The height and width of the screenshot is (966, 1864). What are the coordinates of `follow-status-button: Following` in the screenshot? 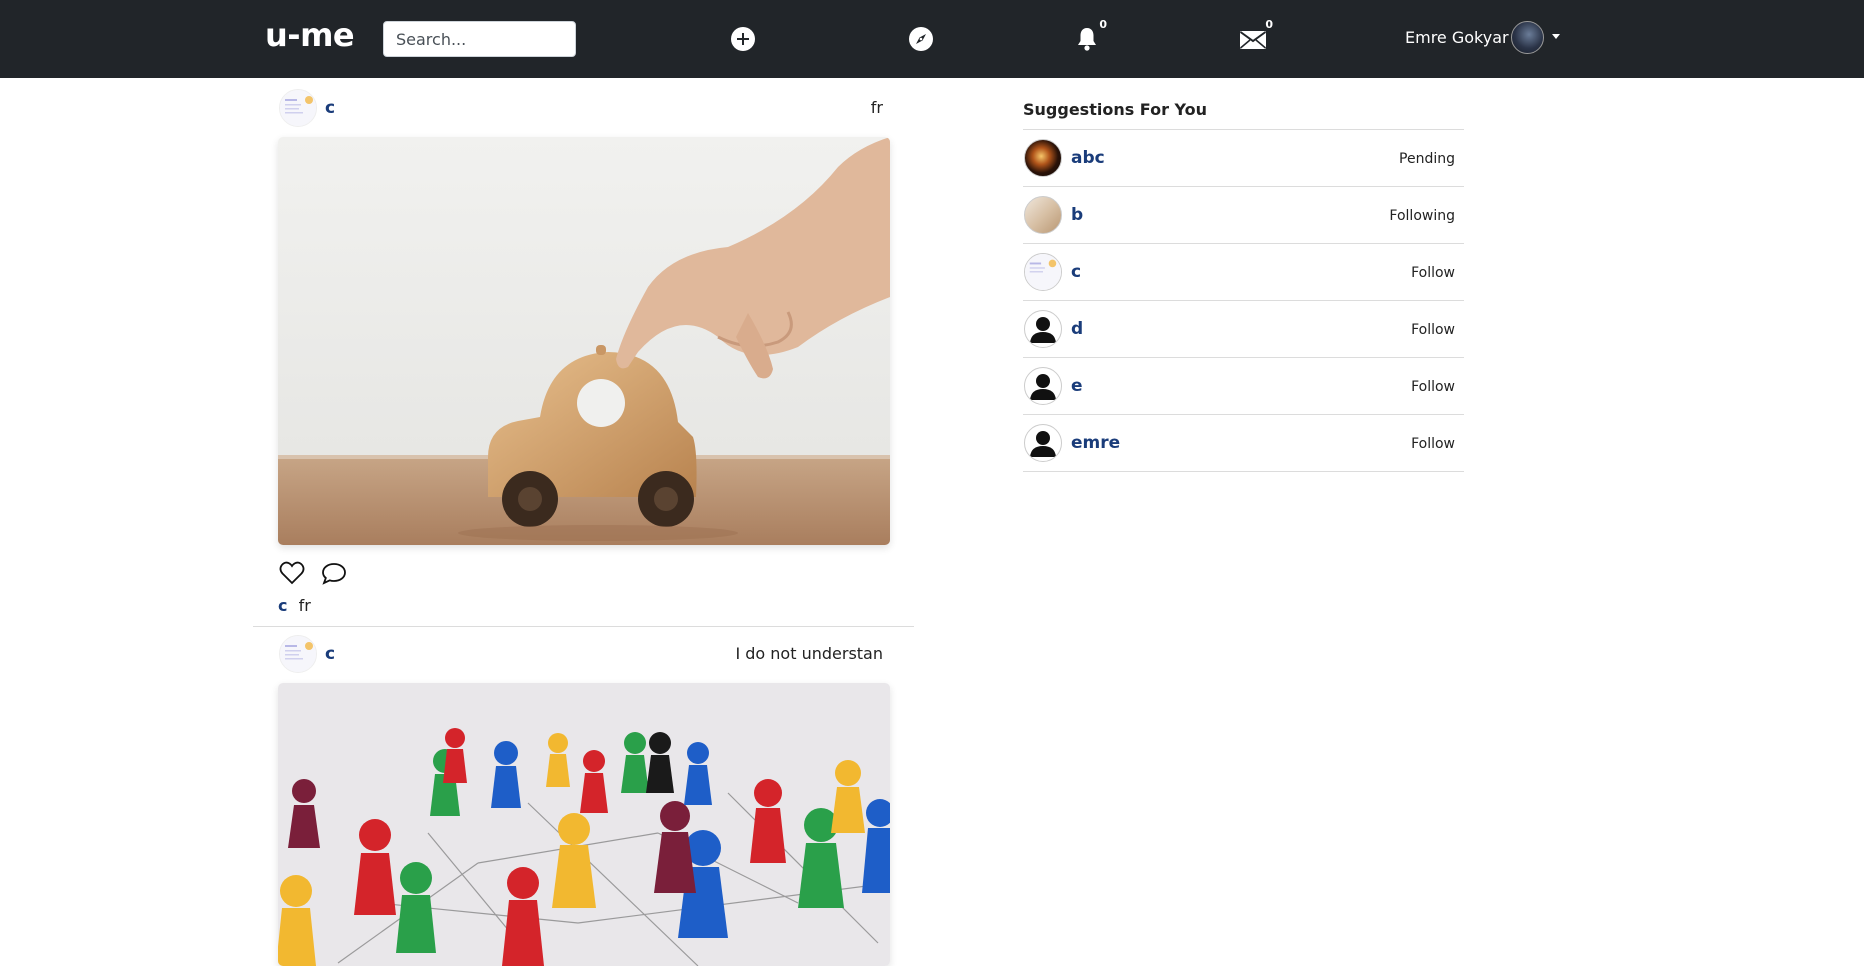 It's located at (1422, 216).